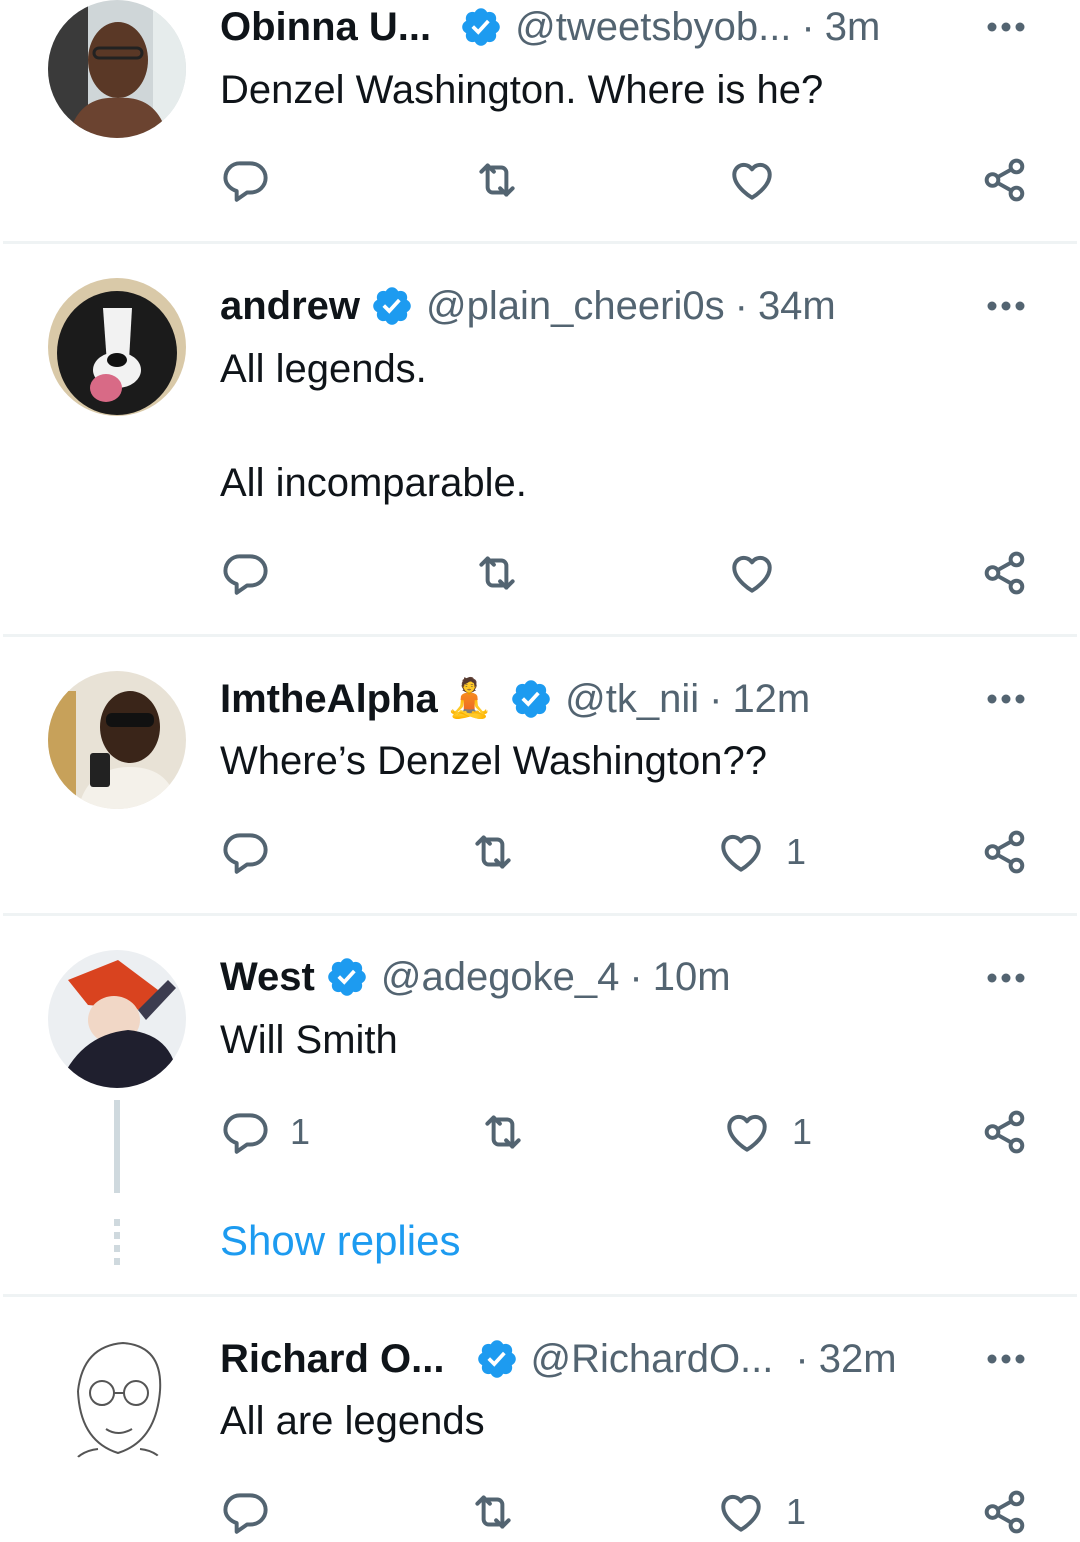  What do you see at coordinates (300, 1131) in the screenshot?
I see `reply-count: 1` at bounding box center [300, 1131].